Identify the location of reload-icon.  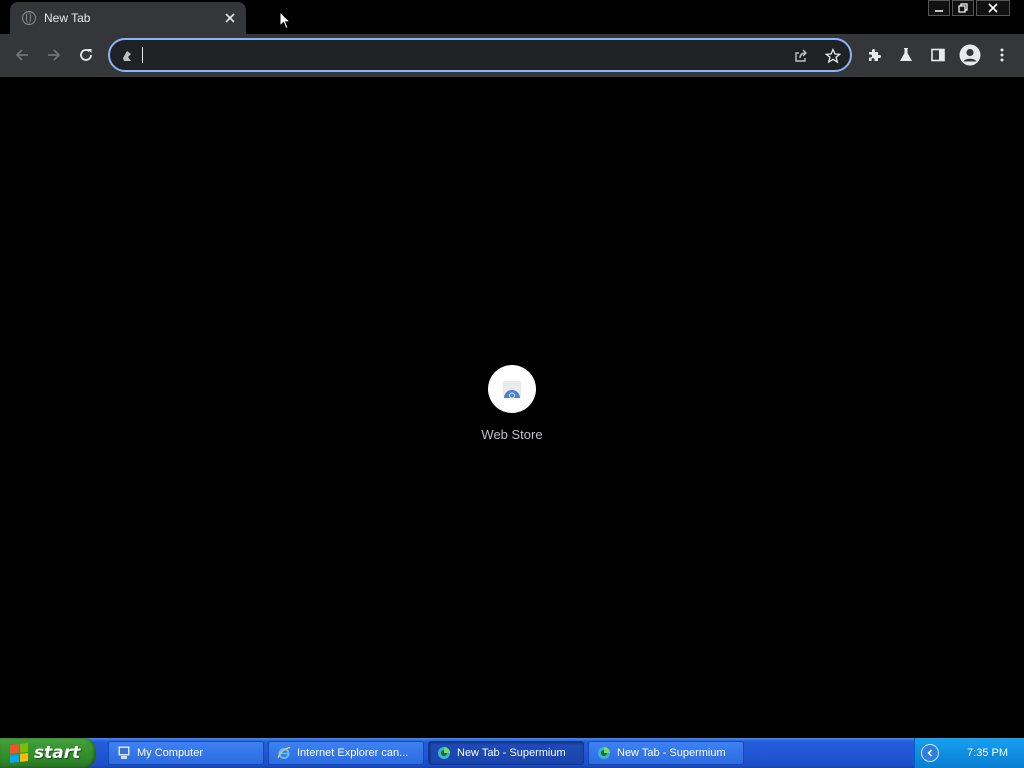
(86, 55).